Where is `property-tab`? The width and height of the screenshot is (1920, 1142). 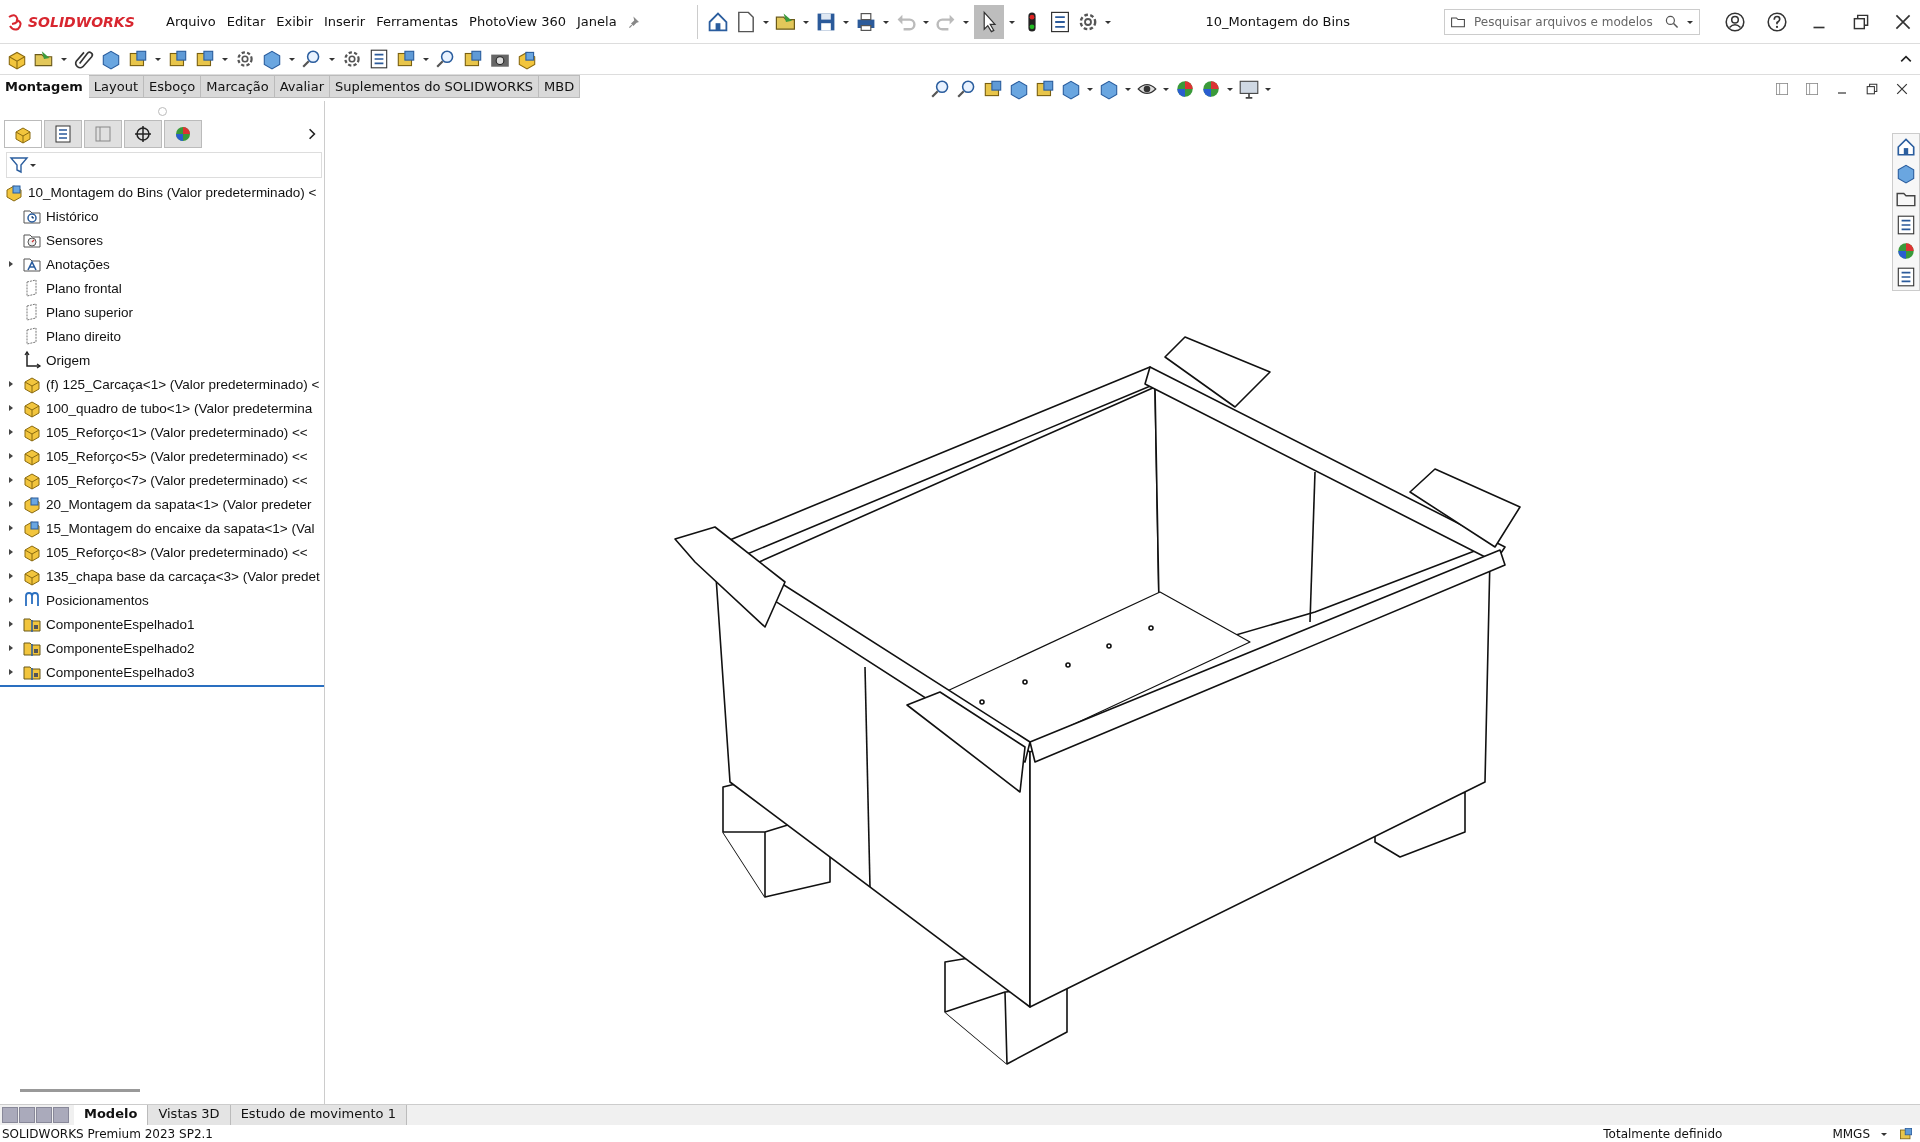 property-tab is located at coordinates (63, 134).